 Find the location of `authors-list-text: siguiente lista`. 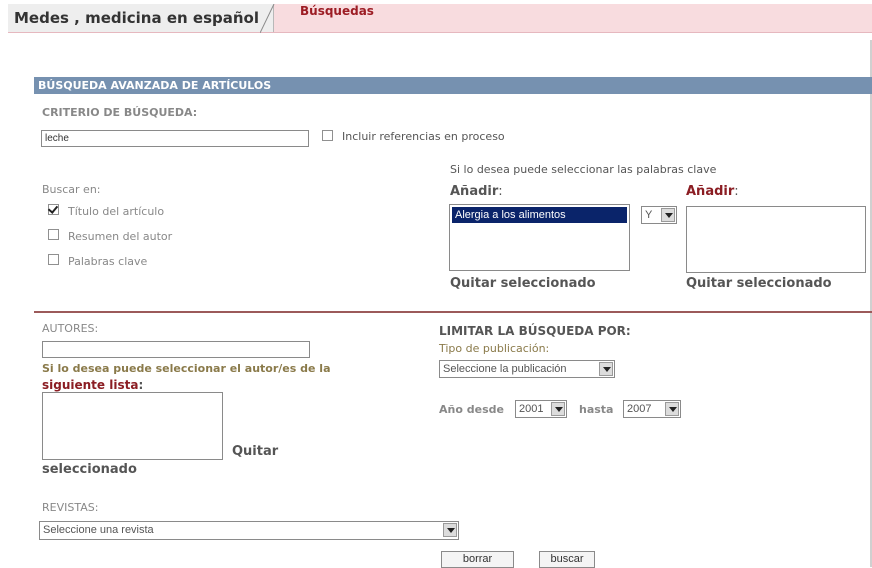

authors-list-text: siguiente lista is located at coordinates (90, 385).